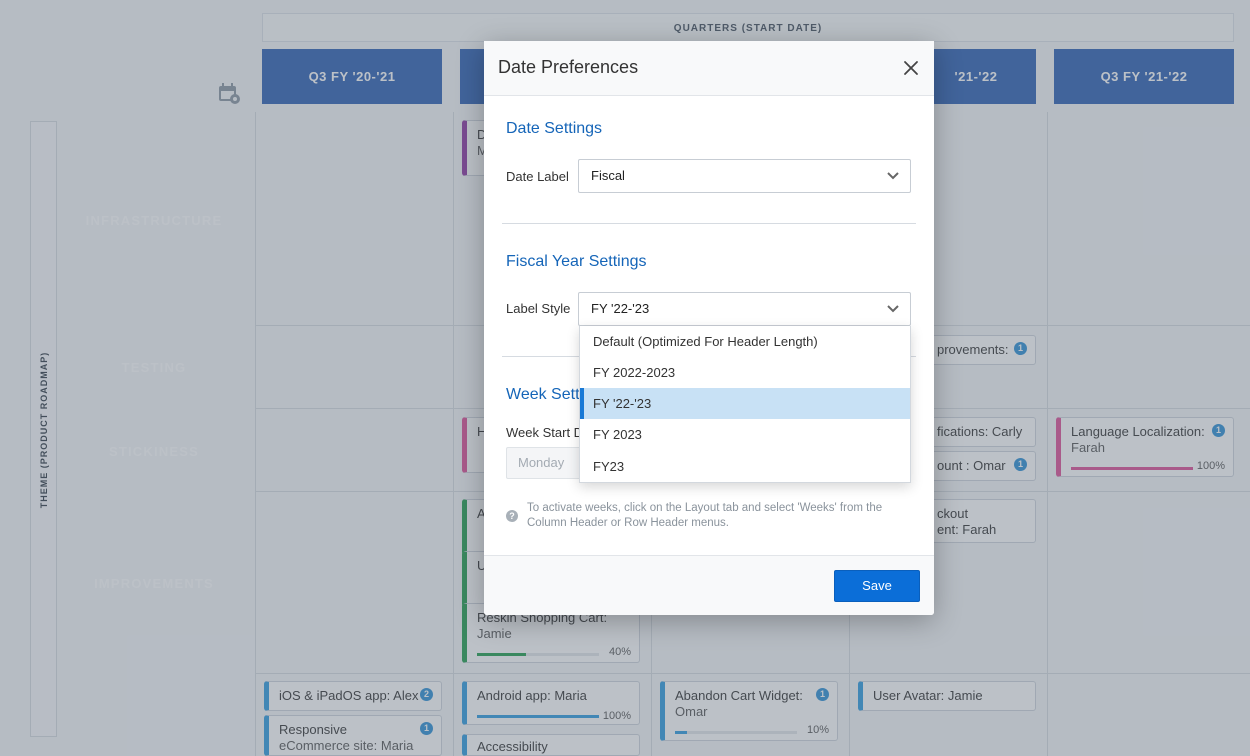  I want to click on dialog-footer: Save, so click(709, 585).